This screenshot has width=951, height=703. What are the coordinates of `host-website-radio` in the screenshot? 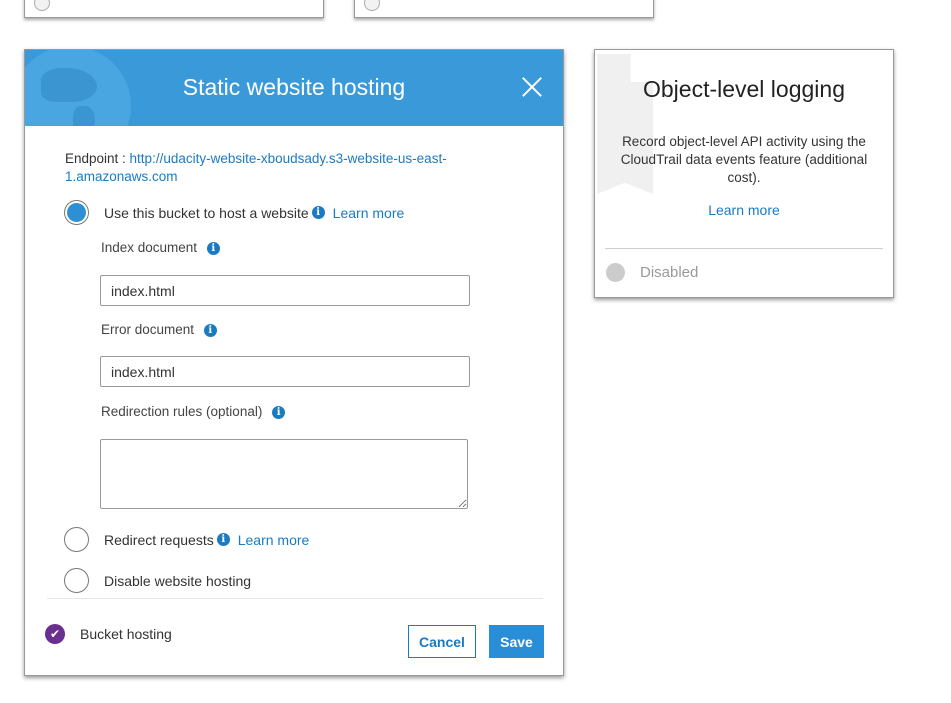 It's located at (76, 212).